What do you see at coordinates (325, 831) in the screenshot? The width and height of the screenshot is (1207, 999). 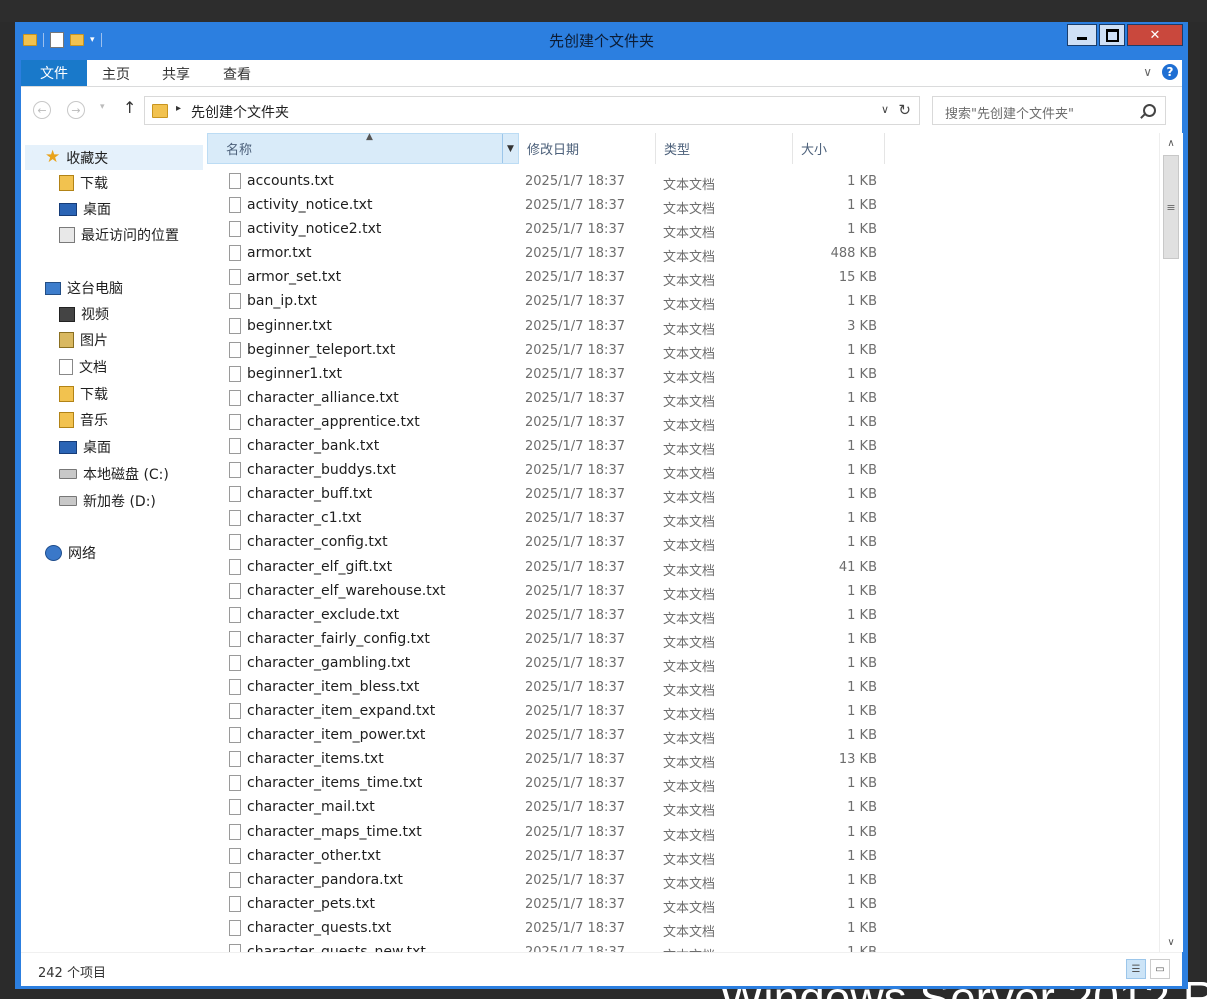 I see `file-name-cell: character_maps_time.txt` at bounding box center [325, 831].